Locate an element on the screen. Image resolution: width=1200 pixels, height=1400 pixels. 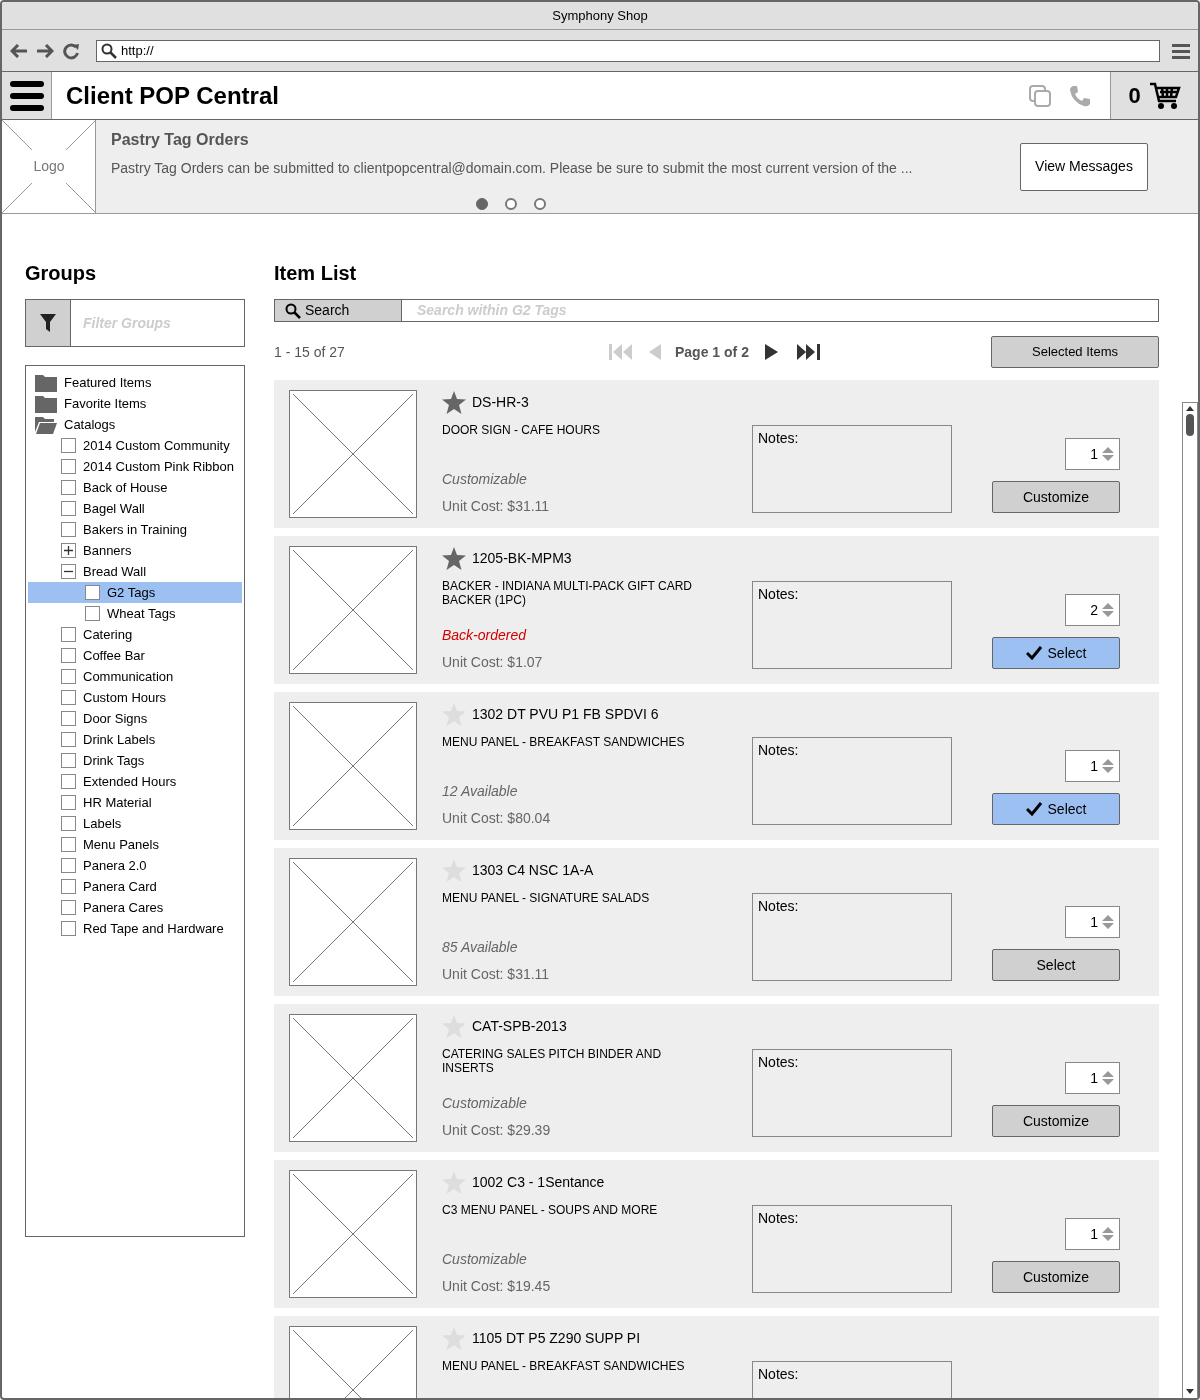
tree-item: Favorite Items is located at coordinates (135, 403).